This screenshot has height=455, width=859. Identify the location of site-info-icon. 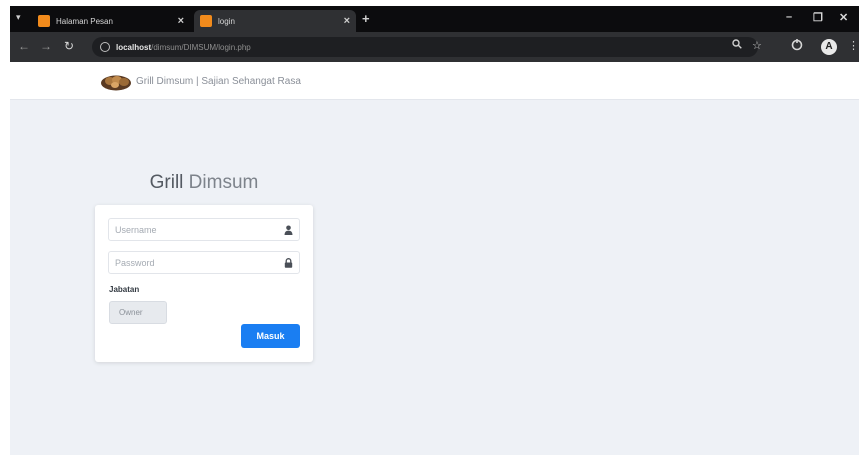
(105, 47).